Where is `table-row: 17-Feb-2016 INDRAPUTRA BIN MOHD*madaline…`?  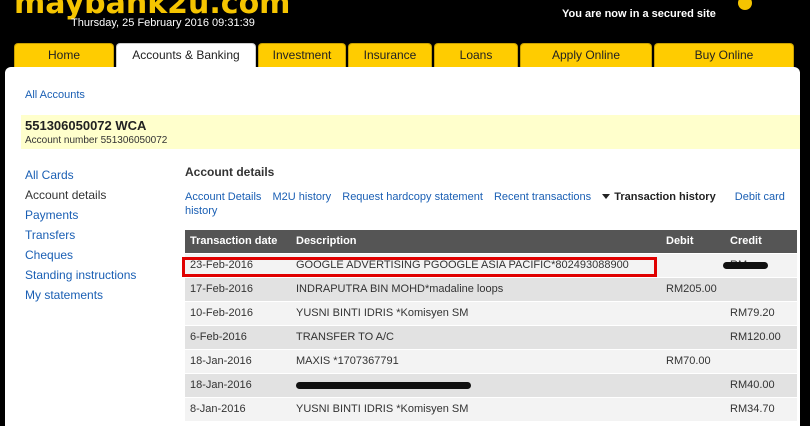 table-row: 17-Feb-2016 INDRAPUTRA BIN MOHD*madaline… is located at coordinates (491, 288).